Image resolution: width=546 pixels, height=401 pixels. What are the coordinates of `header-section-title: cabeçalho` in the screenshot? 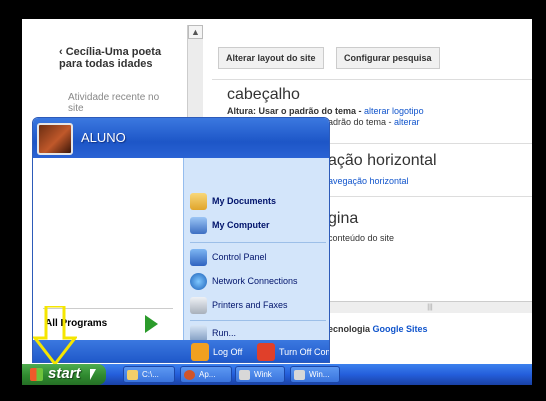 It's located at (263, 94).